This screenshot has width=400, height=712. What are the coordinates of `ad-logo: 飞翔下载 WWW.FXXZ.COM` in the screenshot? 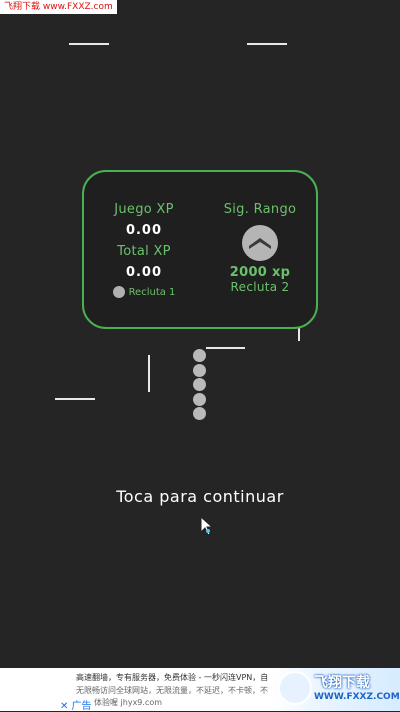 It's located at (336, 689).